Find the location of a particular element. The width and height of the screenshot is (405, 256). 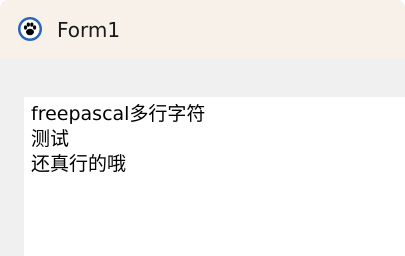

memo-line-3: 还真行的哦 is located at coordinates (79, 164).